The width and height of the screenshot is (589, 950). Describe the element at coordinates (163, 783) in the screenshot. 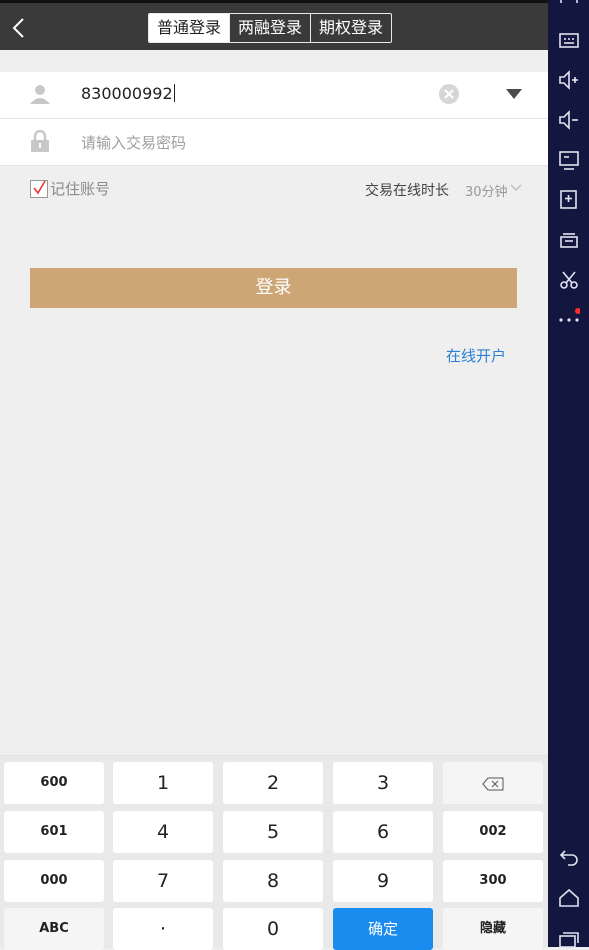

I see `key-1: 1` at that location.